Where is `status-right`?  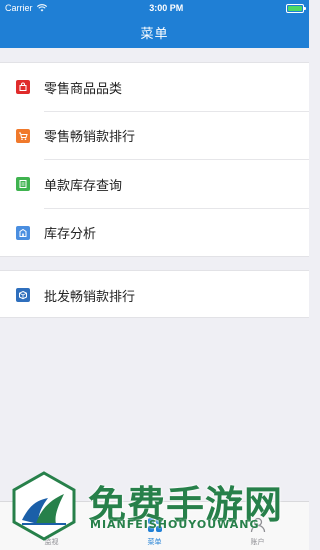
status-right is located at coordinates (296, 8).